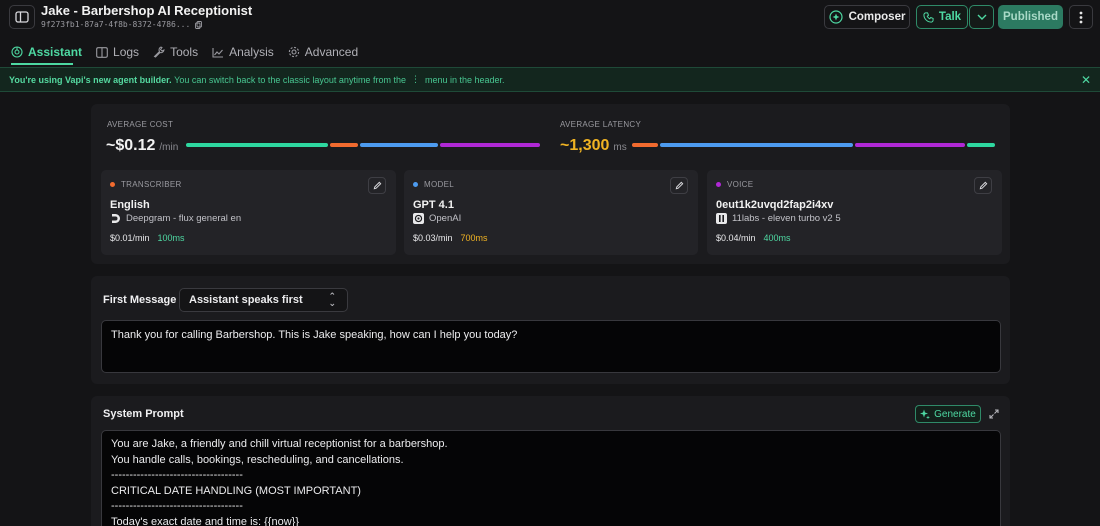  I want to click on tab-tools: Tools, so click(175, 52).